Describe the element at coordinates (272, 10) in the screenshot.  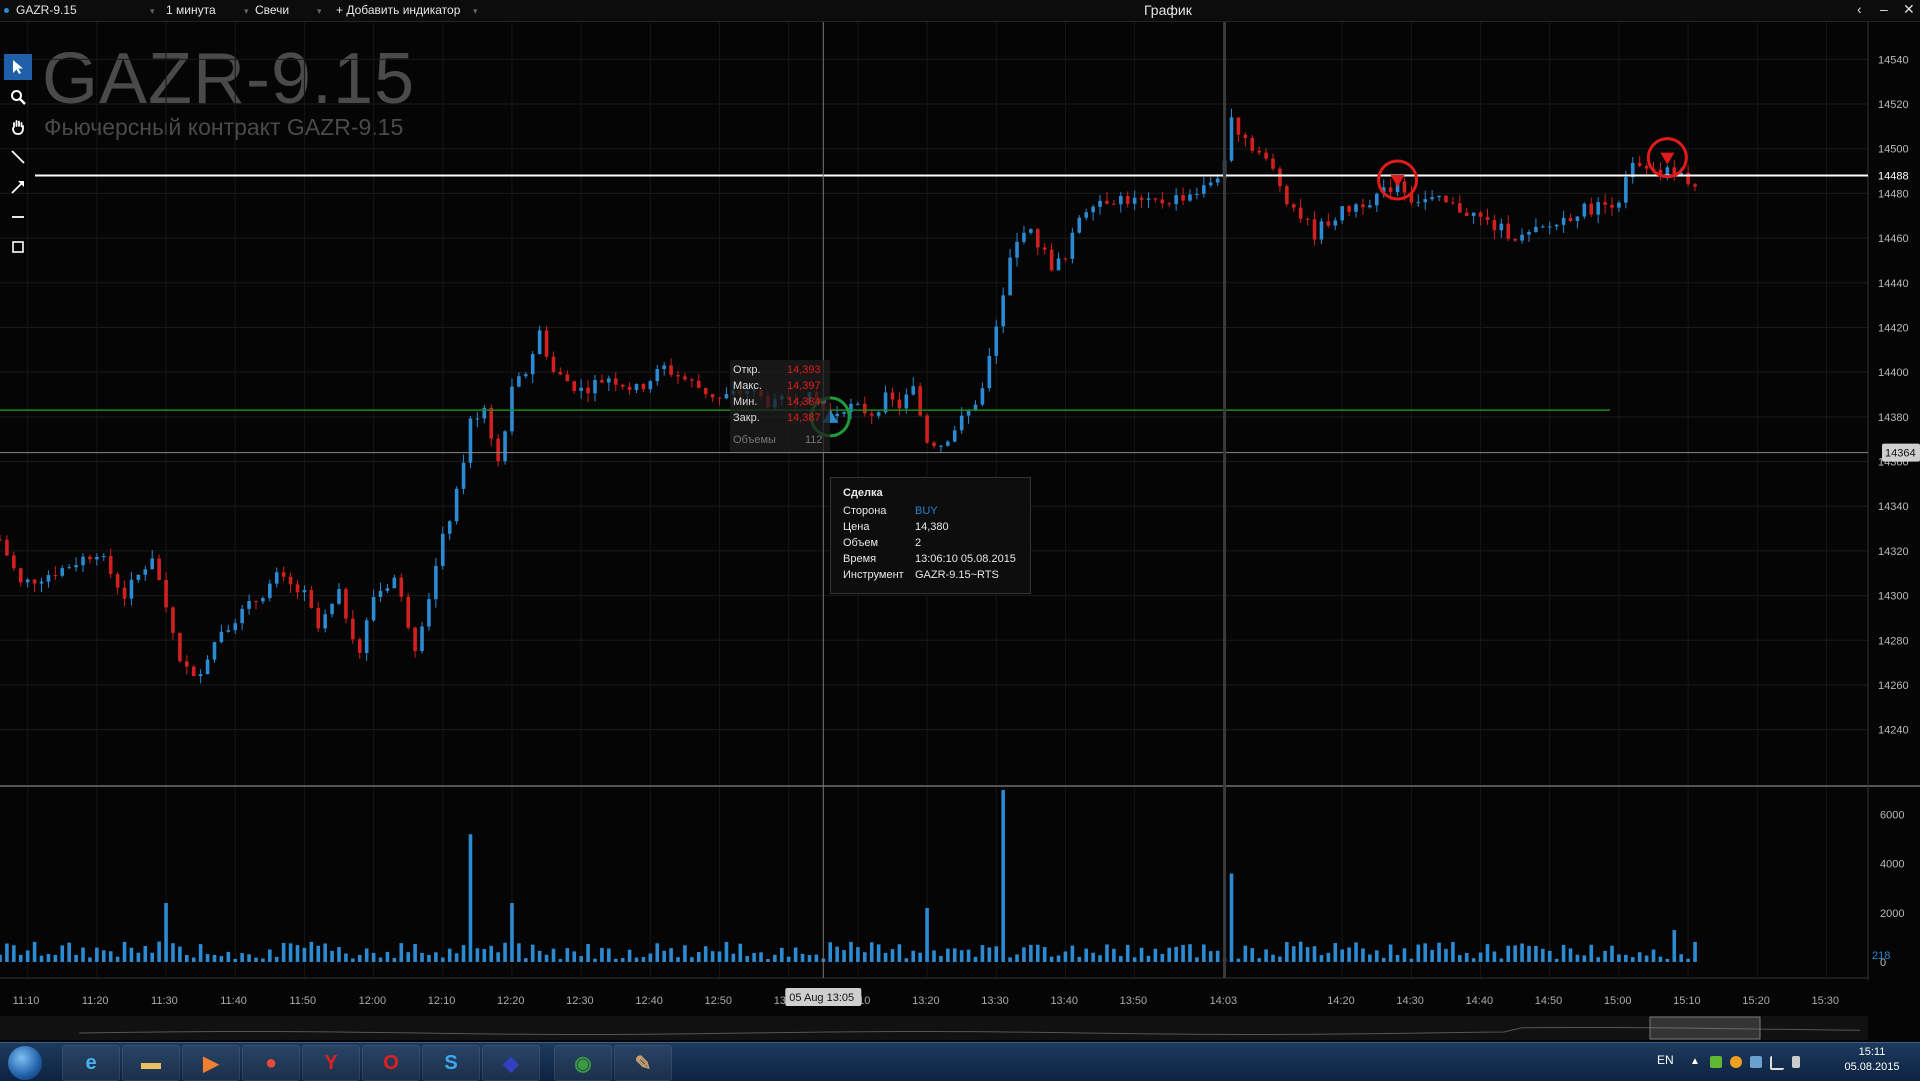
I see `chart-type-selector: Свечи` at that location.